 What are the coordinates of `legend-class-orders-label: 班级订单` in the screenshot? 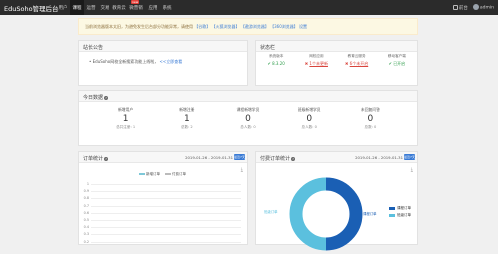 It's located at (404, 215).